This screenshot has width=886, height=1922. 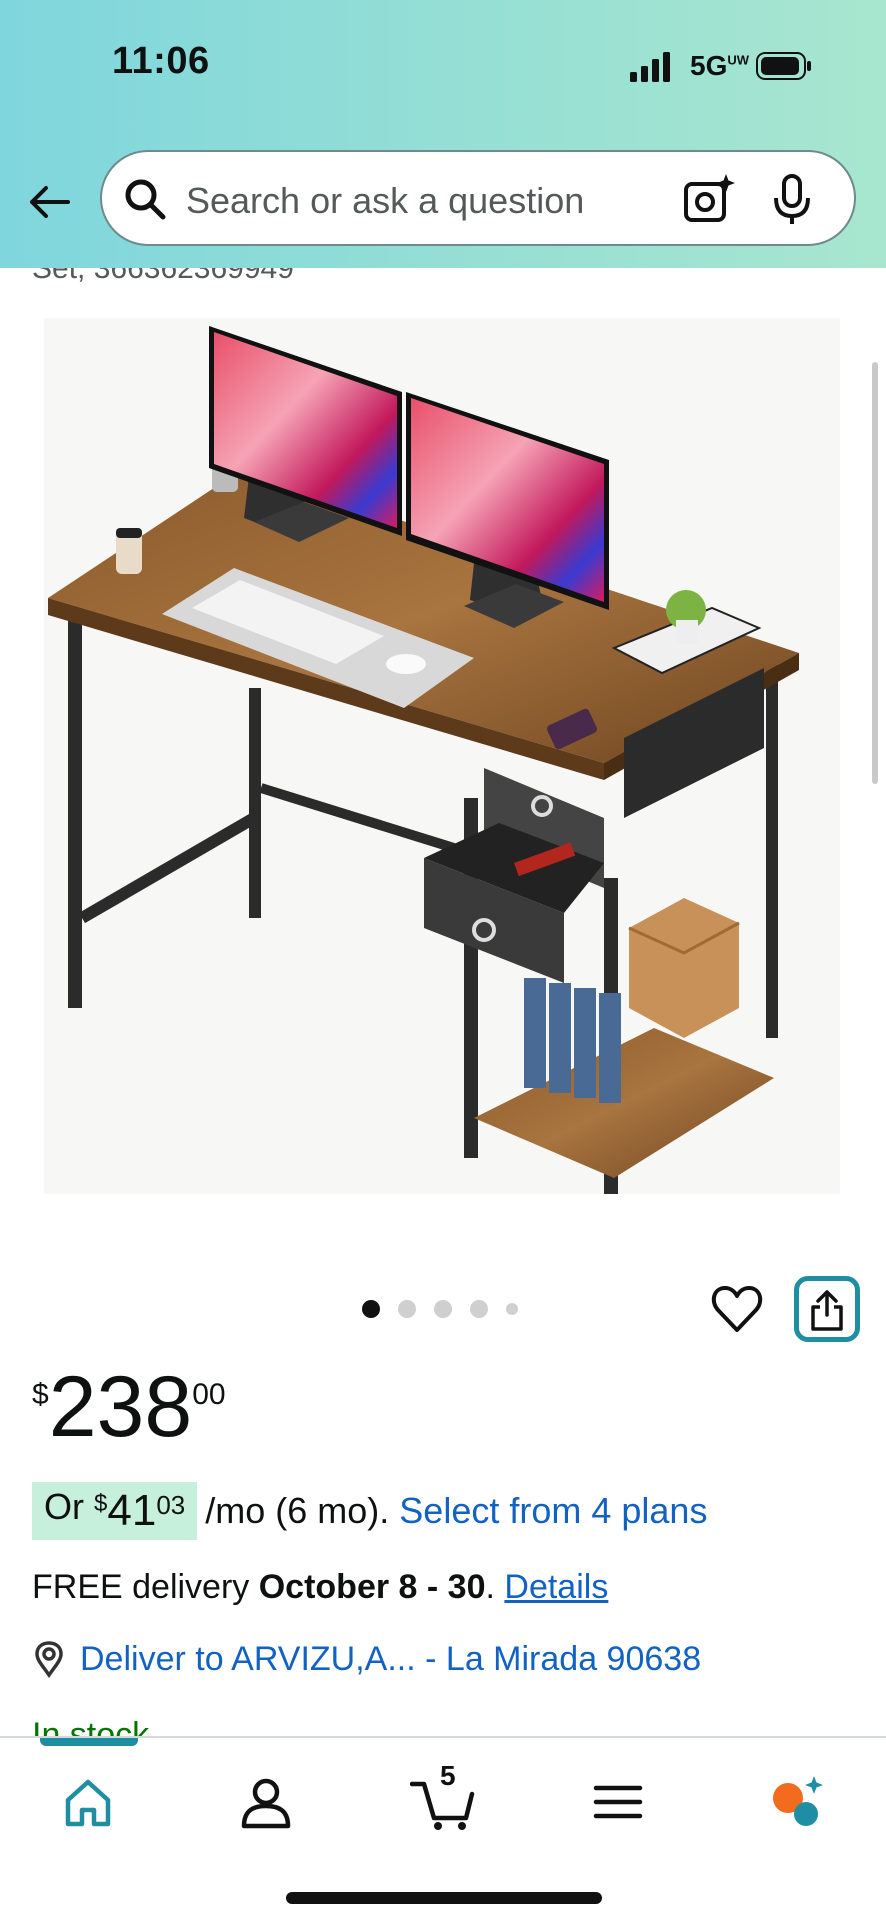 I want to click on search-input: Search or ask a question, so click(x=385, y=201).